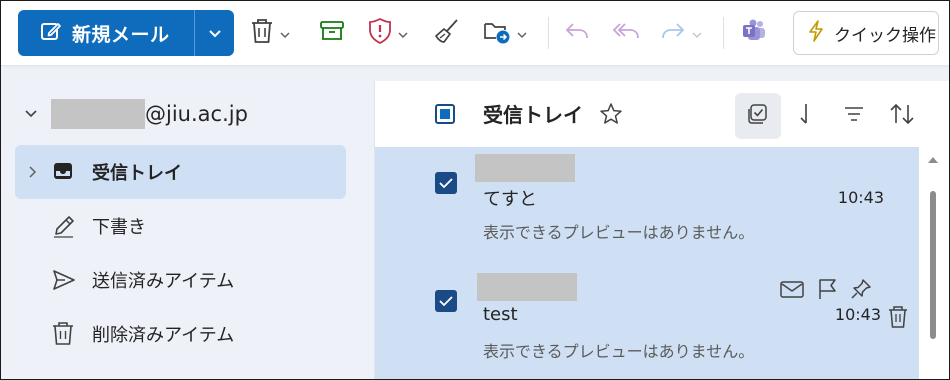 This screenshot has width=950, height=380. What do you see at coordinates (861, 291) in the screenshot?
I see `pin-icon` at bounding box center [861, 291].